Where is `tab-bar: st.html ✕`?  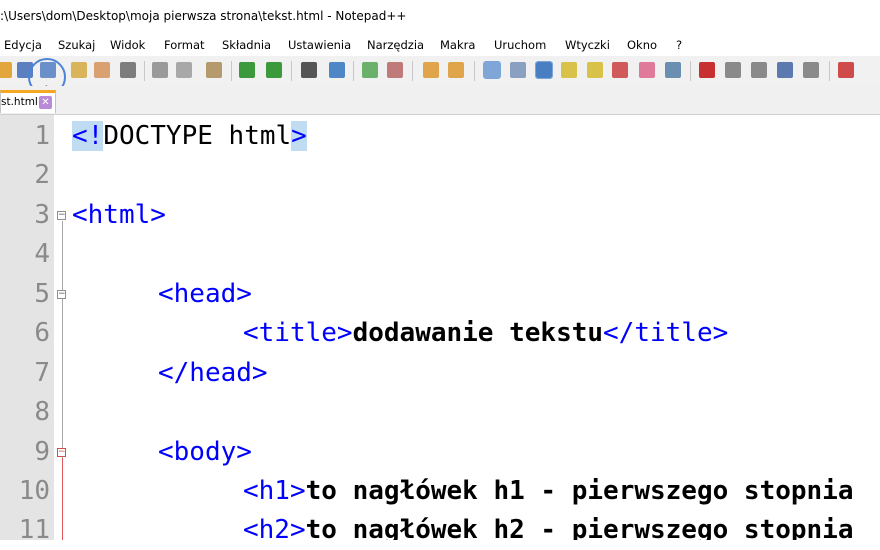
tab-bar: st.html ✕ is located at coordinates (440, 100).